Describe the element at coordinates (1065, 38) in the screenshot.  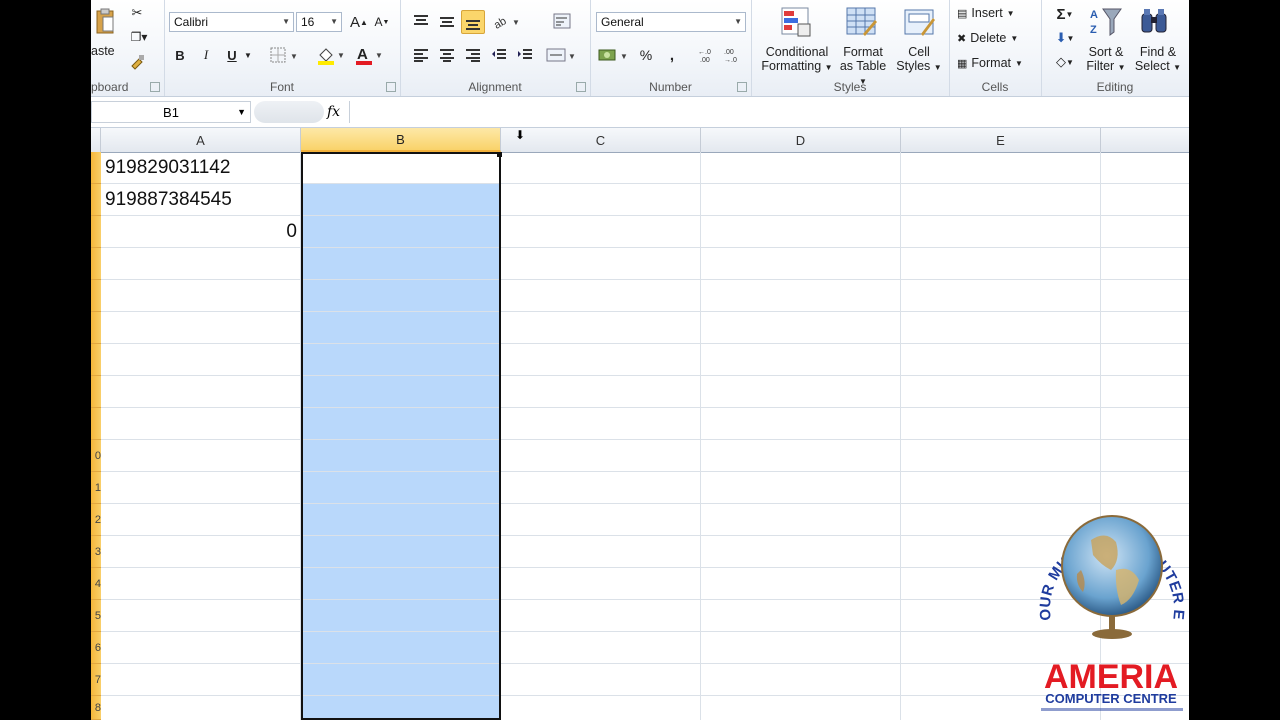
I see `fill-button: ⬇ ▼` at that location.